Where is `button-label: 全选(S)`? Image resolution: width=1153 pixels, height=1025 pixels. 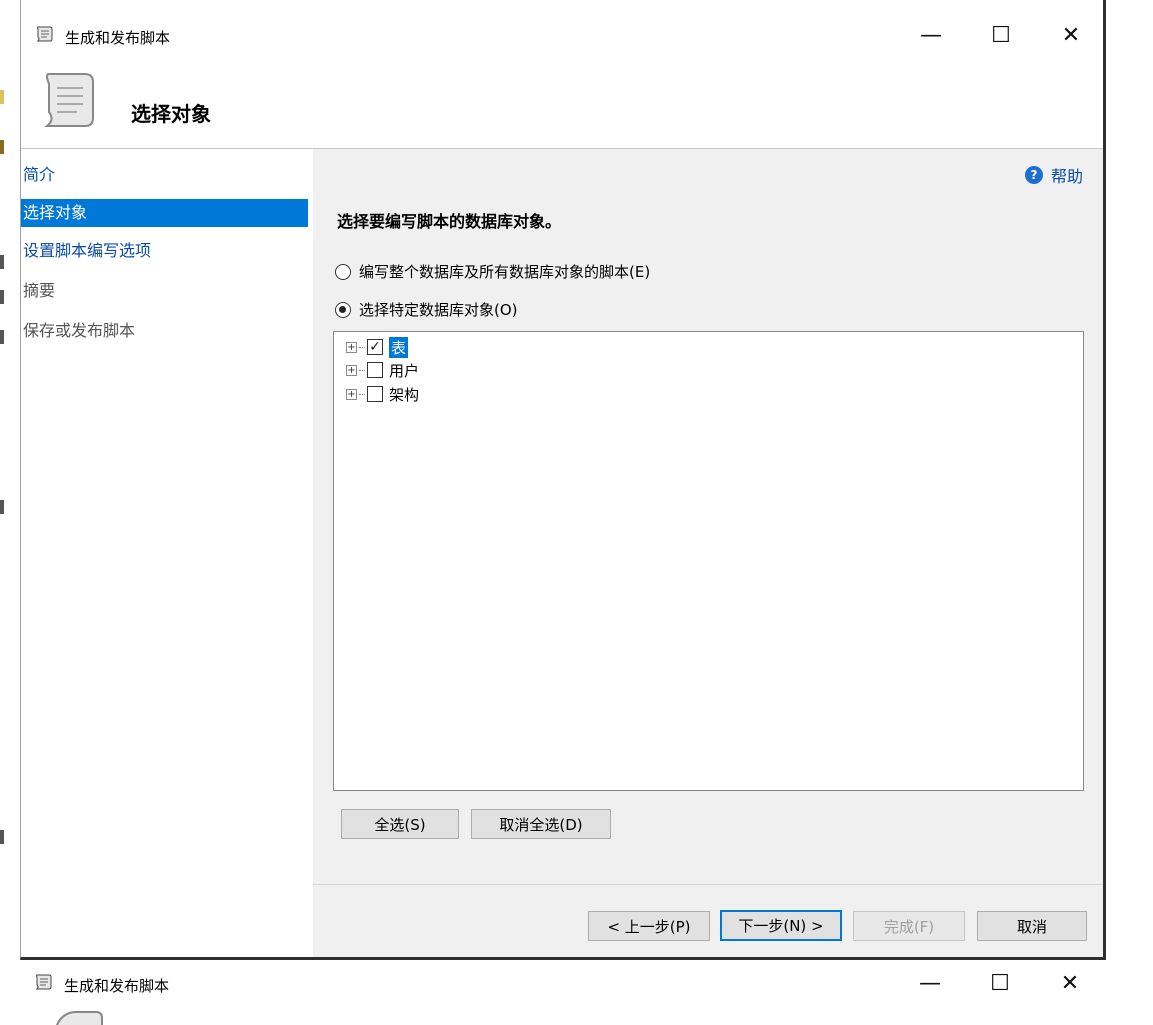 button-label: 全选(S) is located at coordinates (400, 824).